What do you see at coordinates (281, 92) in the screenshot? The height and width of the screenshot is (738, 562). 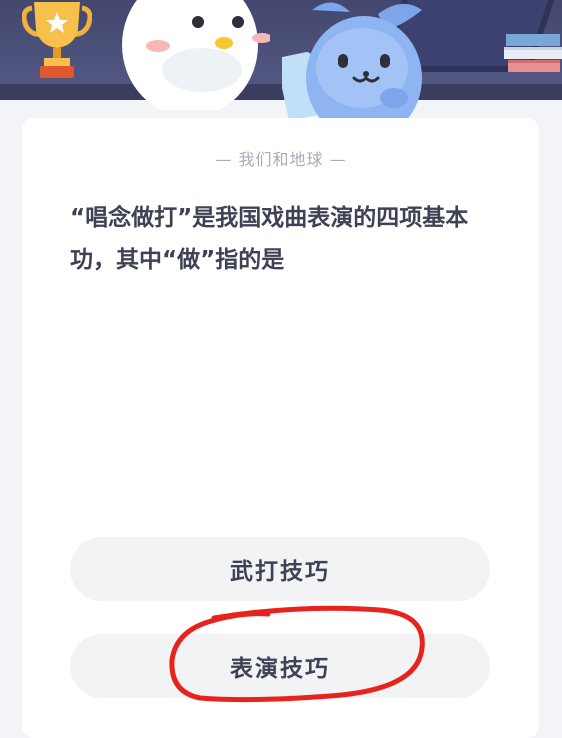 I see `shelf` at bounding box center [281, 92].